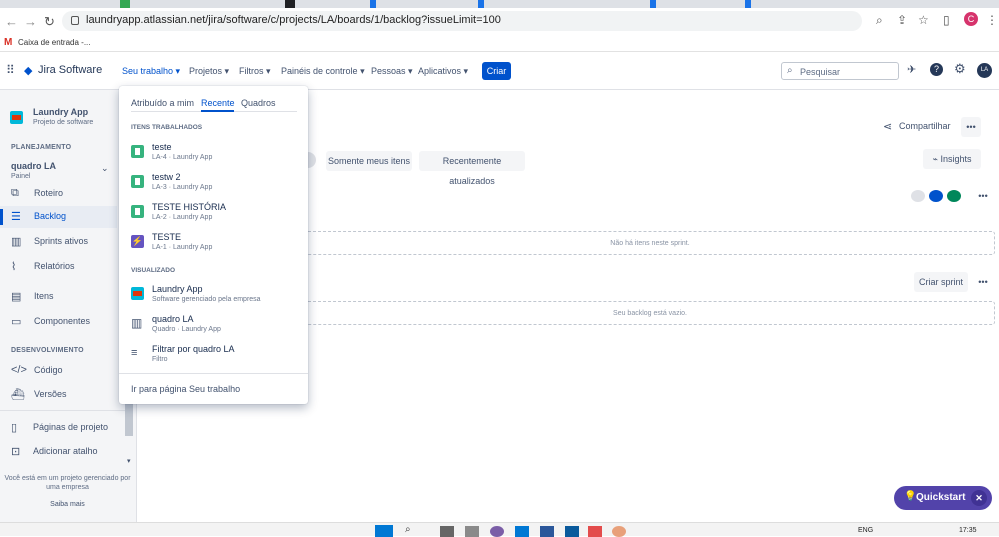 This screenshot has width=999, height=537. What do you see at coordinates (384, 531) in the screenshot?
I see `windows-start-icon` at bounding box center [384, 531].